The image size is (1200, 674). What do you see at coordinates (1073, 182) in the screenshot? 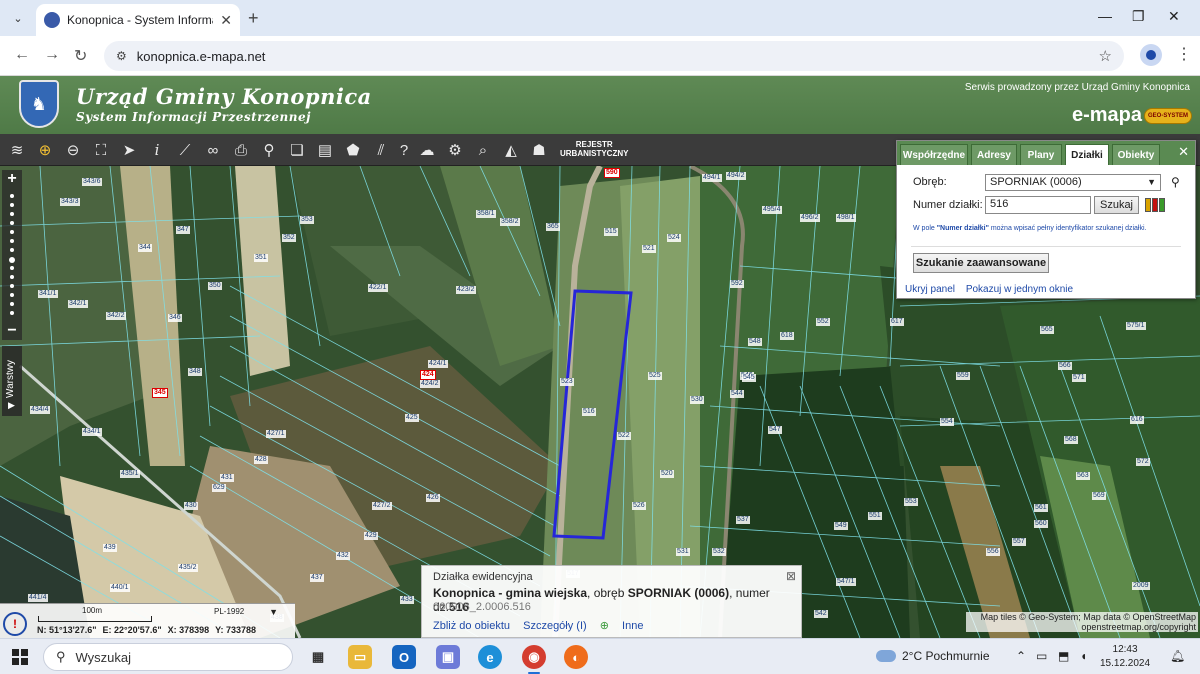
I see `obreb-select: SPORNIAK (0006) ▼` at bounding box center [1073, 182].